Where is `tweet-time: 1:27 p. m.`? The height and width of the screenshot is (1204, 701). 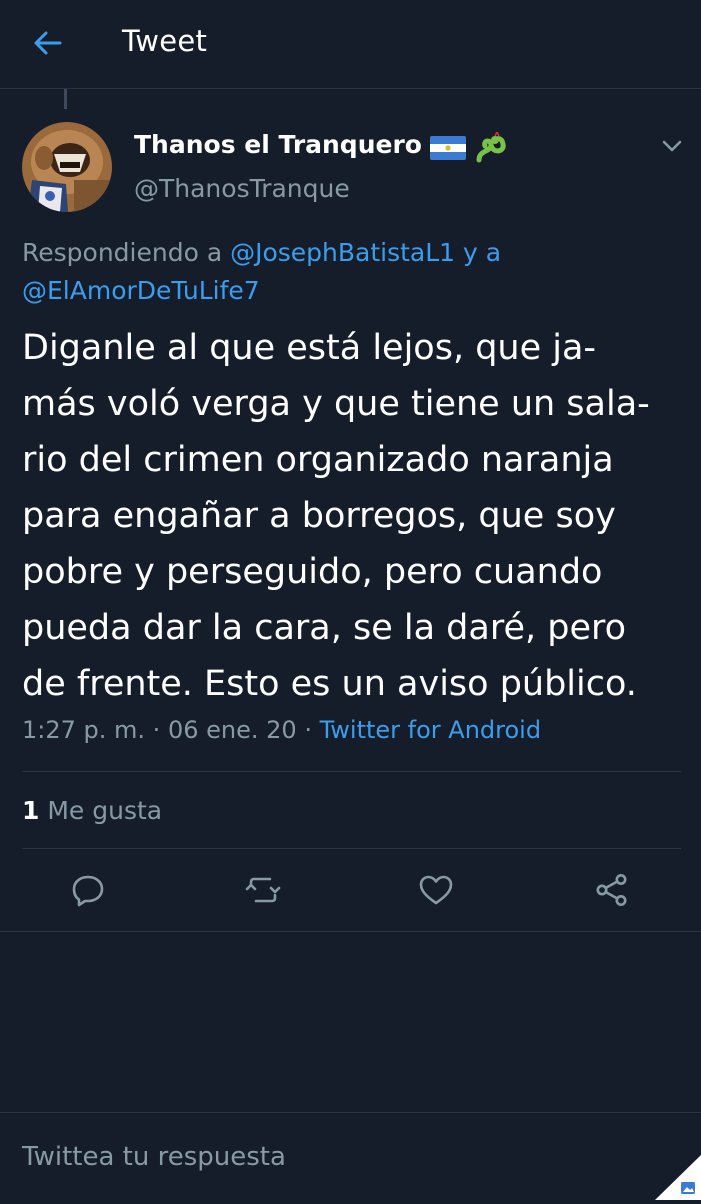
tweet-time: 1:27 p. m. is located at coordinates (84, 730).